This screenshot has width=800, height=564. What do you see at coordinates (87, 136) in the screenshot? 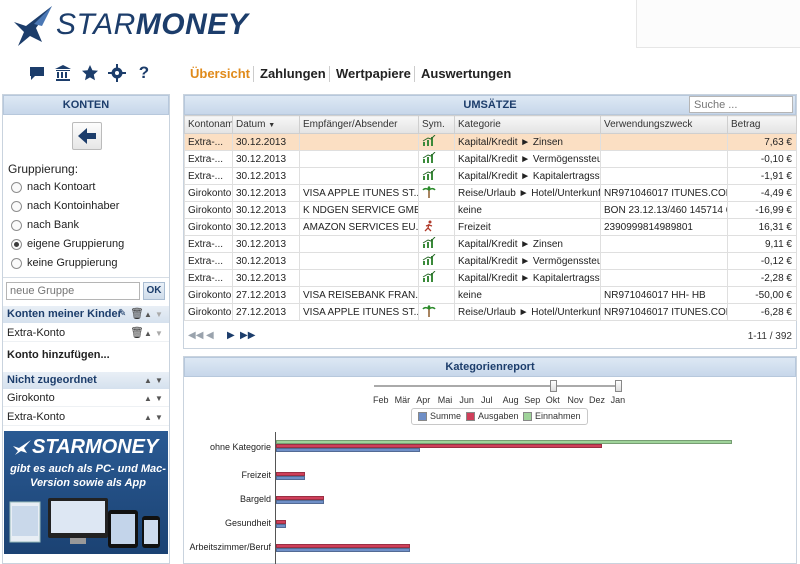
I see `back-button` at bounding box center [87, 136].